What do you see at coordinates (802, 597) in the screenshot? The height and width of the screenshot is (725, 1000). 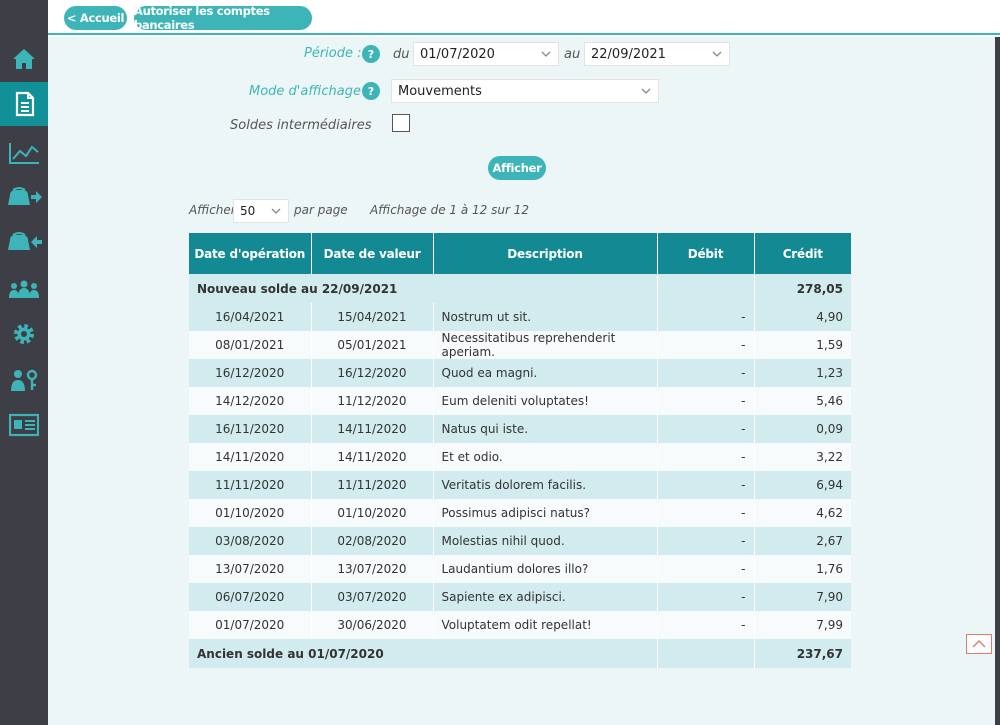 I see `credit-cell: 7,90` at bounding box center [802, 597].